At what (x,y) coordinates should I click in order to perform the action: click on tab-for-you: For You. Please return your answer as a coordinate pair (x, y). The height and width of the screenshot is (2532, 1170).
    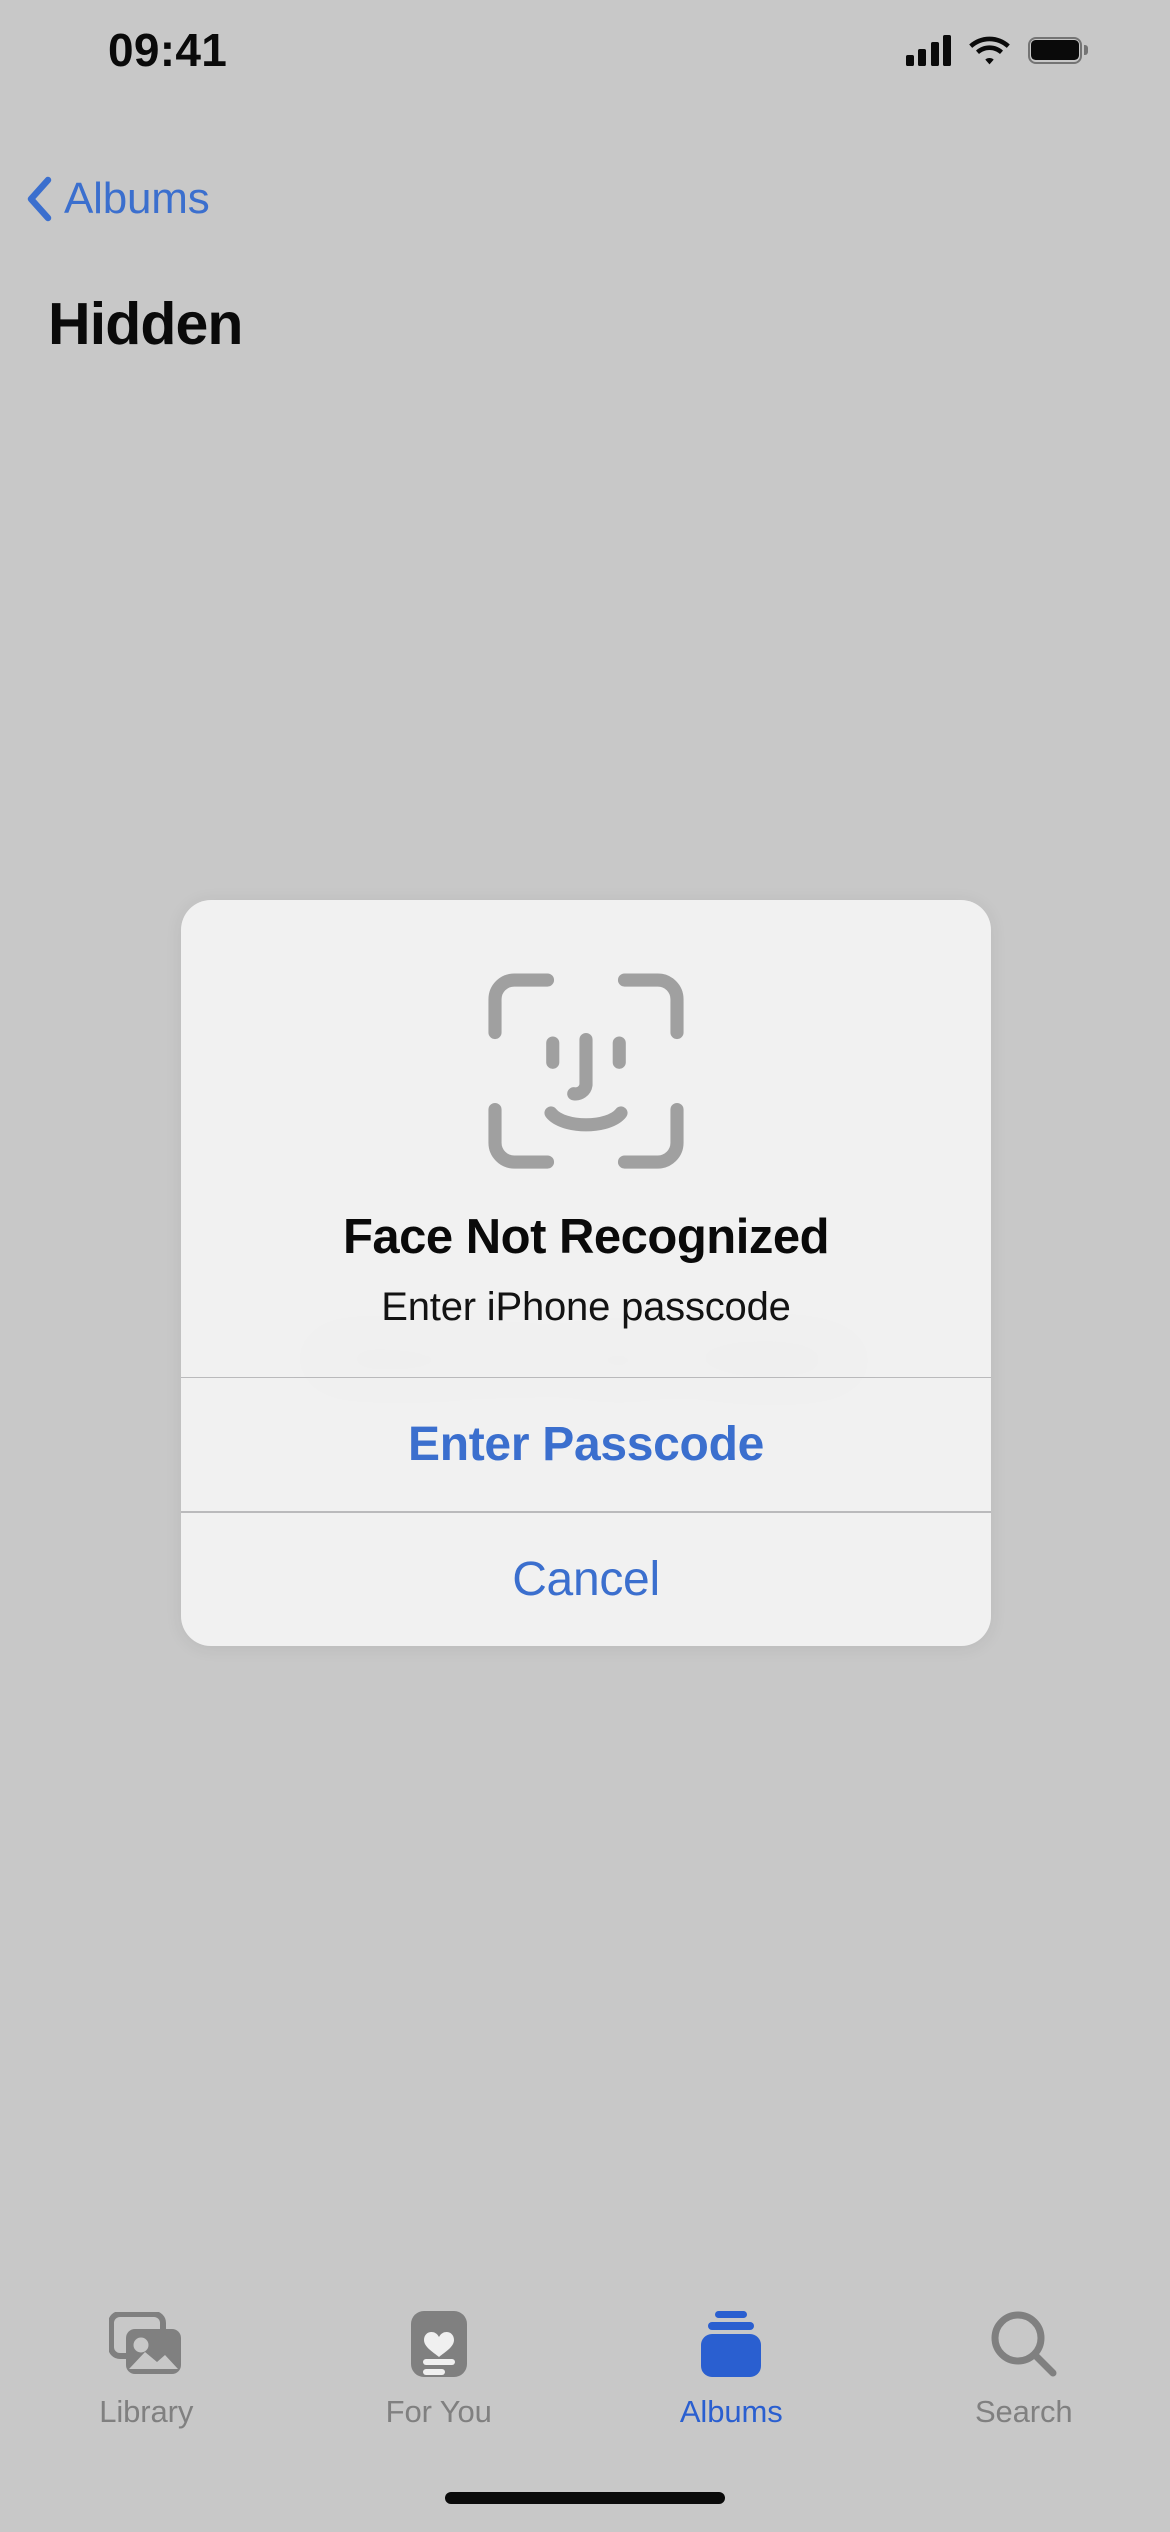
    Looking at the image, I should click on (439, 2366).